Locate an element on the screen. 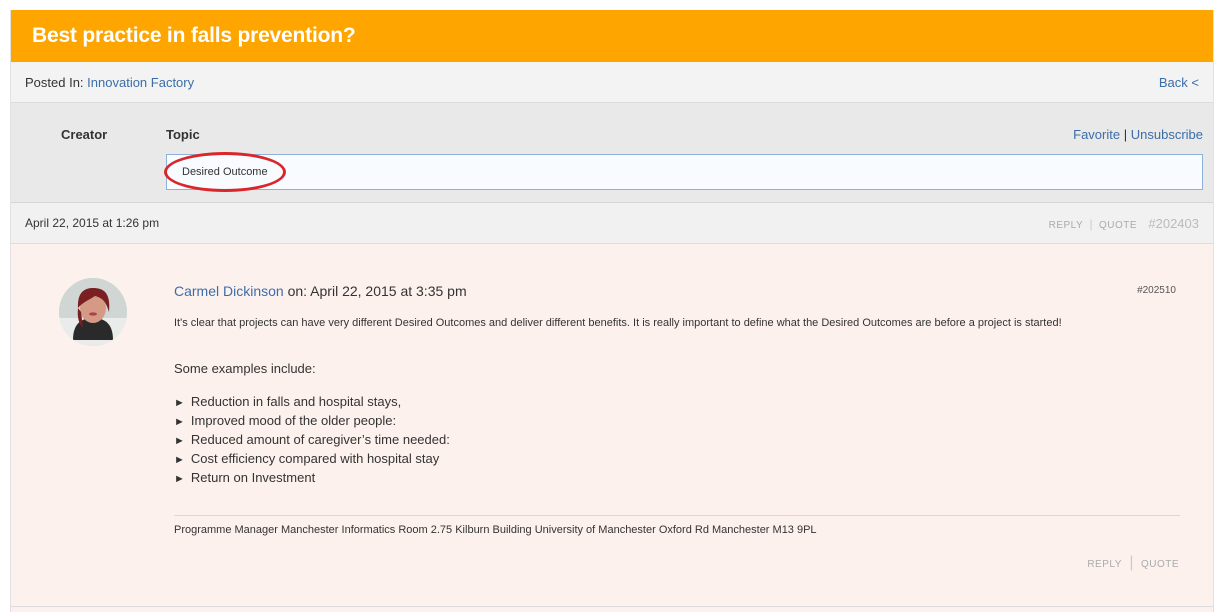 This screenshot has height=612, width=1215. posted-in: Posted In: Innovation Factory is located at coordinates (109, 82).